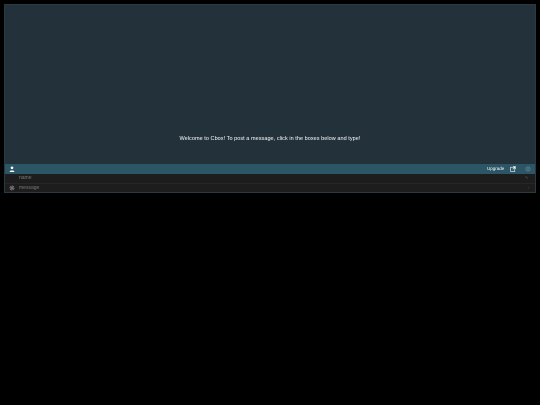 The image size is (540, 405). Describe the element at coordinates (12, 188) in the screenshot. I see `gear-icon` at that location.